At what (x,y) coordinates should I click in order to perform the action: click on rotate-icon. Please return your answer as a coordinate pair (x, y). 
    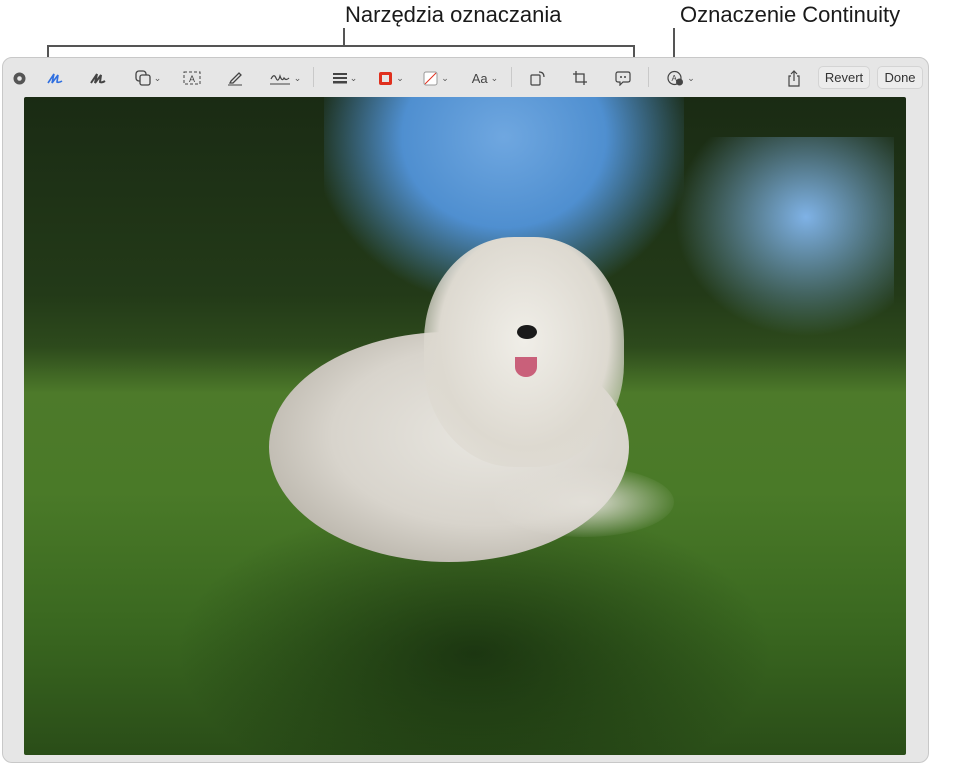
    Looking at the image, I should click on (537, 78).